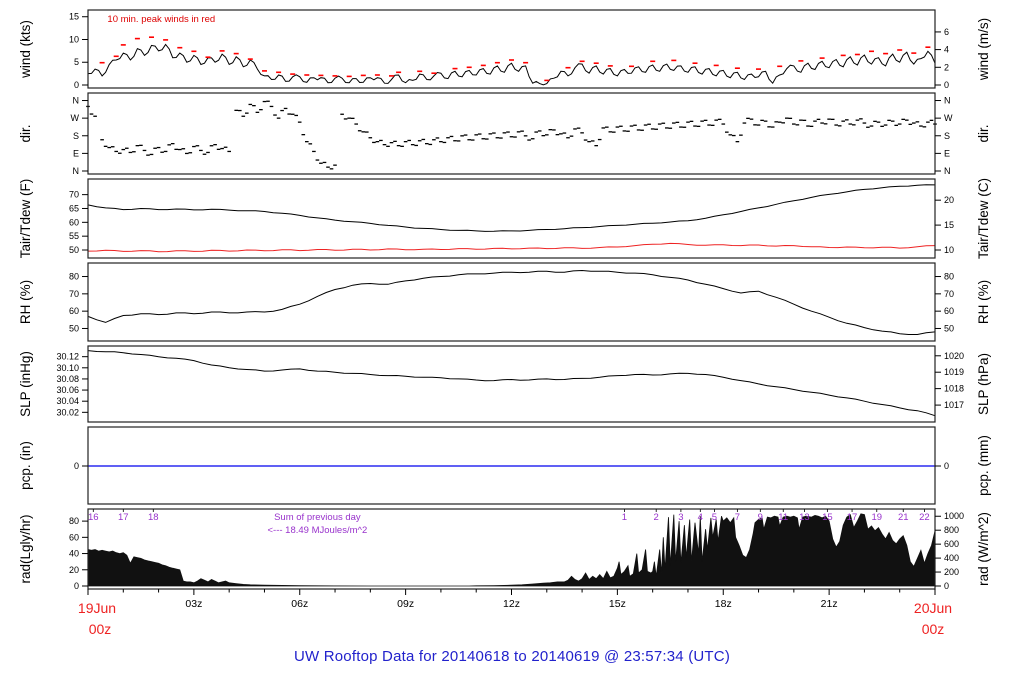 Image resolution: width=1024 pixels, height=700 pixels. I want to click on x-tick-label: 18z, so click(723, 604).